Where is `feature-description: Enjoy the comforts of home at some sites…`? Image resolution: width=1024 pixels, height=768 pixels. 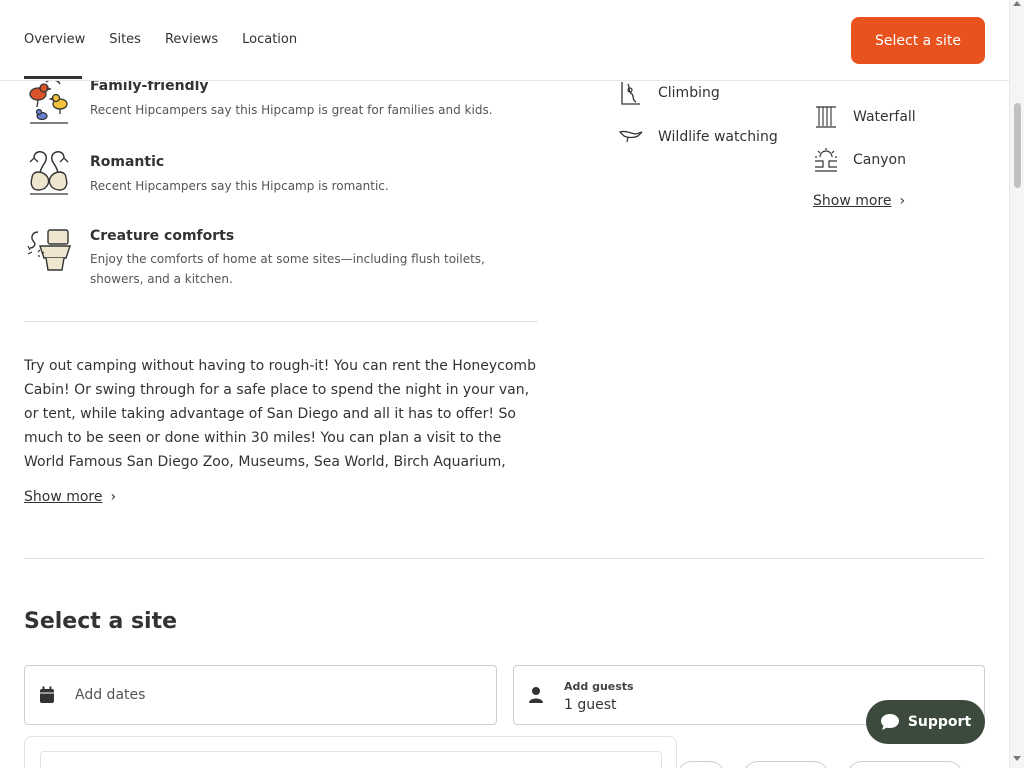
feature-description: Enjoy the comforts of home at some sites… is located at coordinates (287, 269).